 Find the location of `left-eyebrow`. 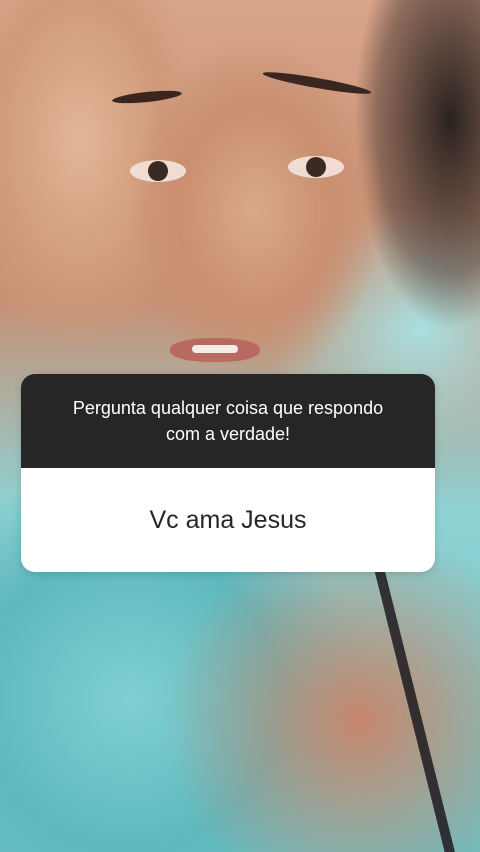

left-eyebrow is located at coordinates (147, 97).